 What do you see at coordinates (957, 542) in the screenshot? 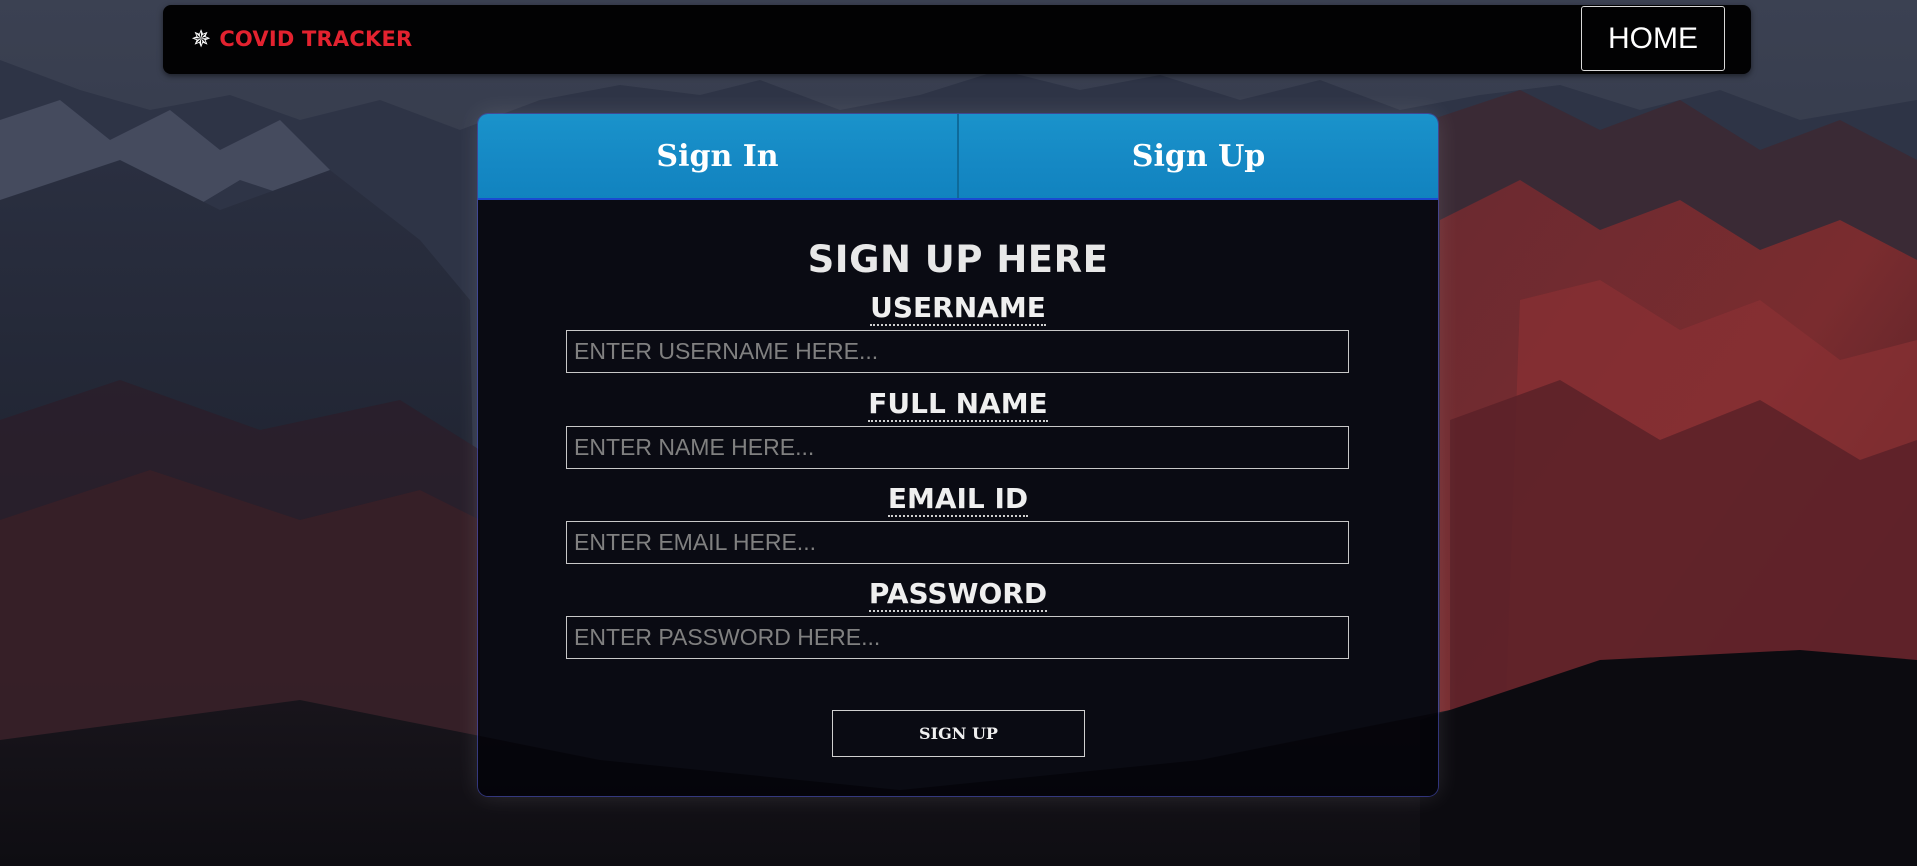
I see `email-input` at bounding box center [957, 542].